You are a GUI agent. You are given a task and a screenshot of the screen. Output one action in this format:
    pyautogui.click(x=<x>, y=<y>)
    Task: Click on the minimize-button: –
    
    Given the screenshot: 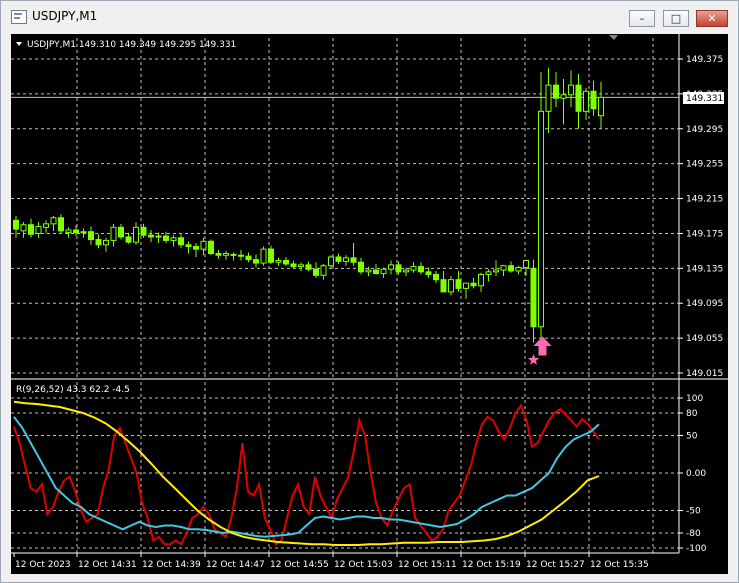 What is the action you would take?
    pyautogui.click(x=642, y=18)
    